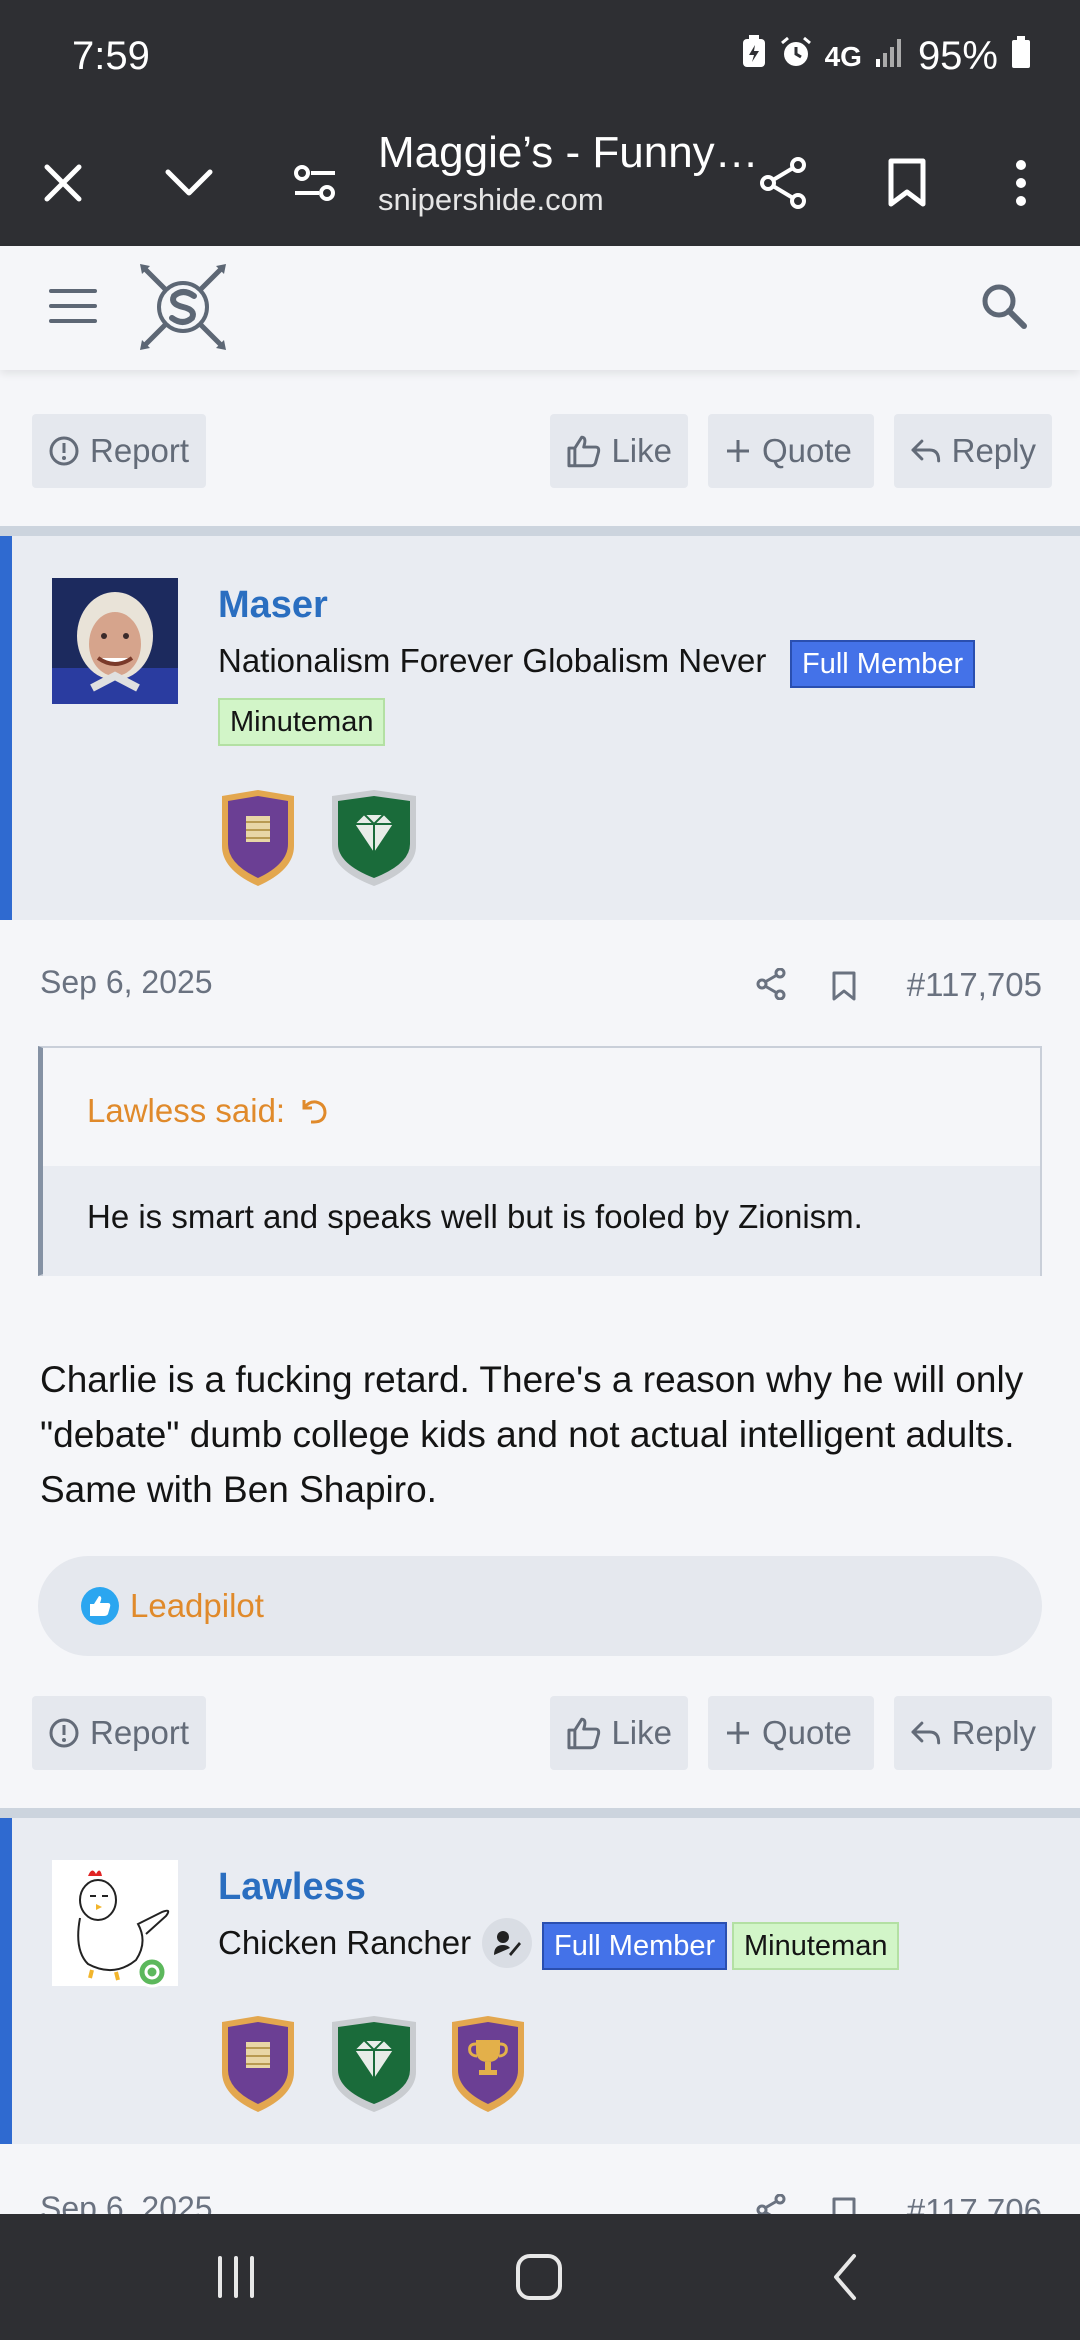 This screenshot has width=1080, height=2340. I want to click on tune-icon, so click(314, 183).